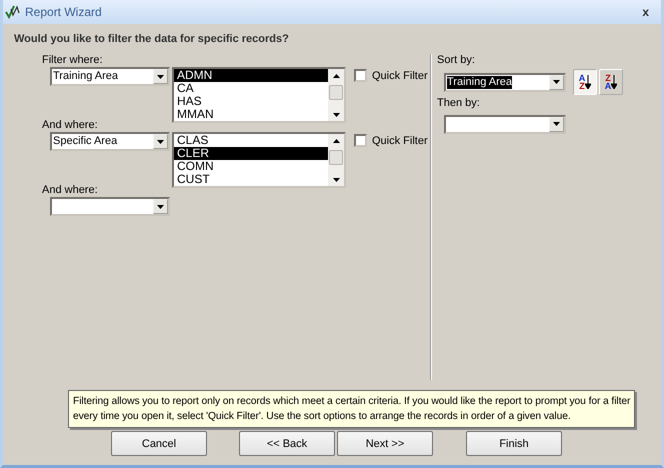 The image size is (664, 468). I want to click on list-item: COMN, so click(251, 166).